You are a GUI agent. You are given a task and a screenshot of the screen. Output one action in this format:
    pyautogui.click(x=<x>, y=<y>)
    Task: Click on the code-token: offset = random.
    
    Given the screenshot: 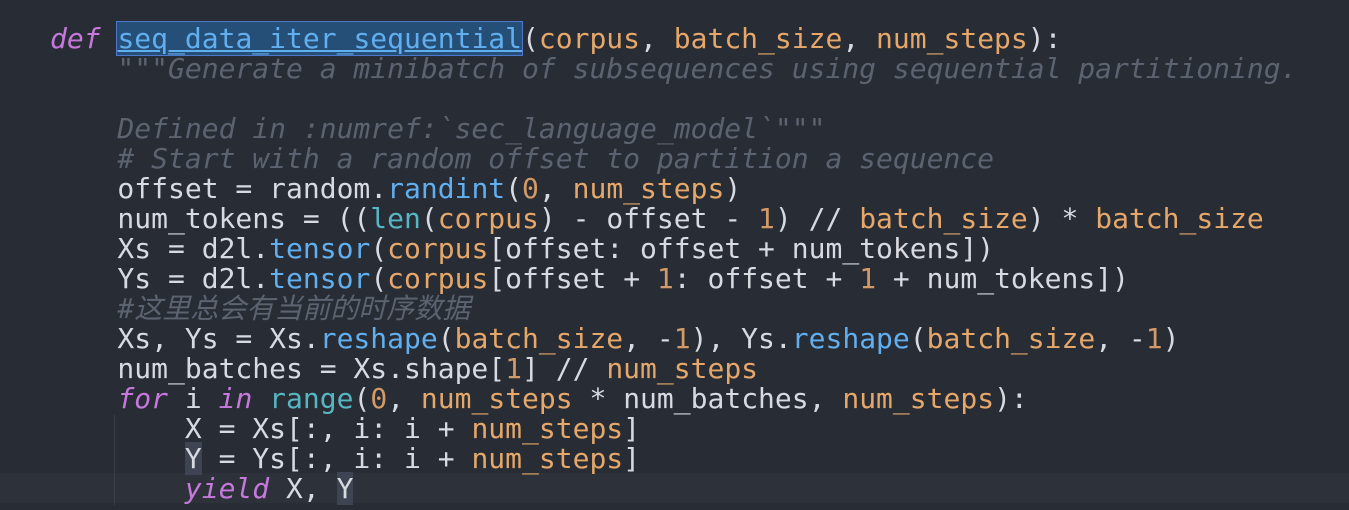 What is the action you would take?
    pyautogui.click(x=219, y=188)
    